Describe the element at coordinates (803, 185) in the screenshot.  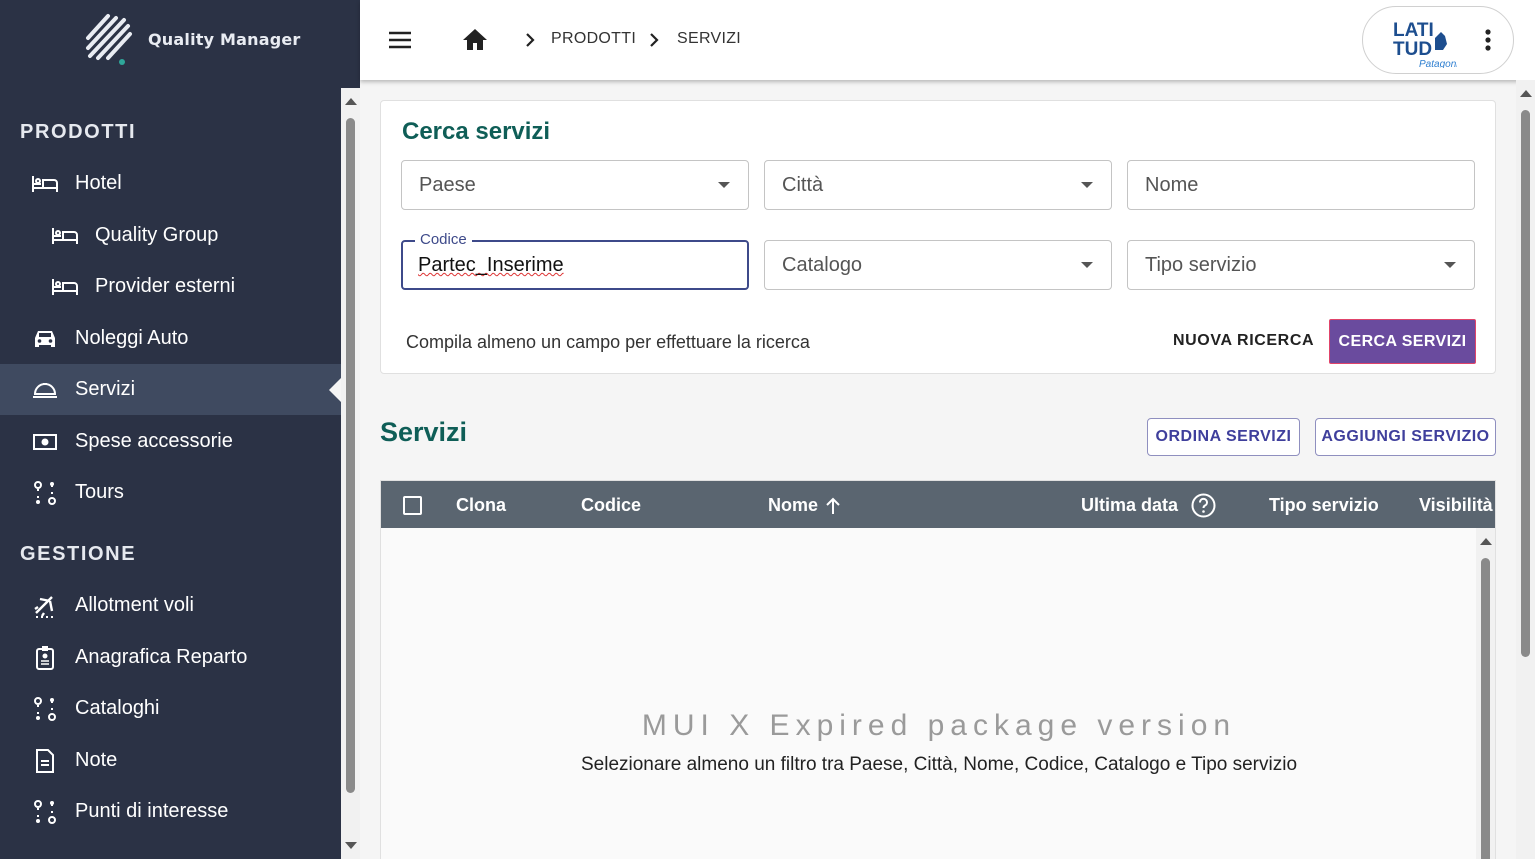
I see `citta-placeholder: Città` at that location.